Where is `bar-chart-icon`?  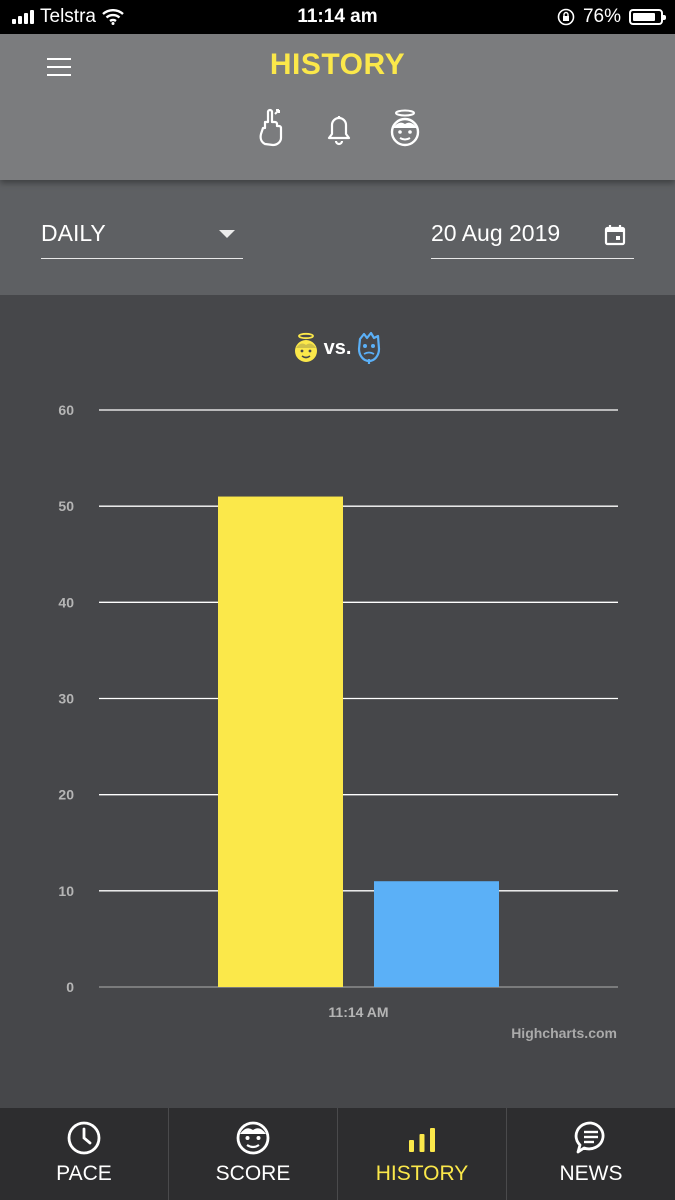
bar-chart-icon is located at coordinates (422, 1140).